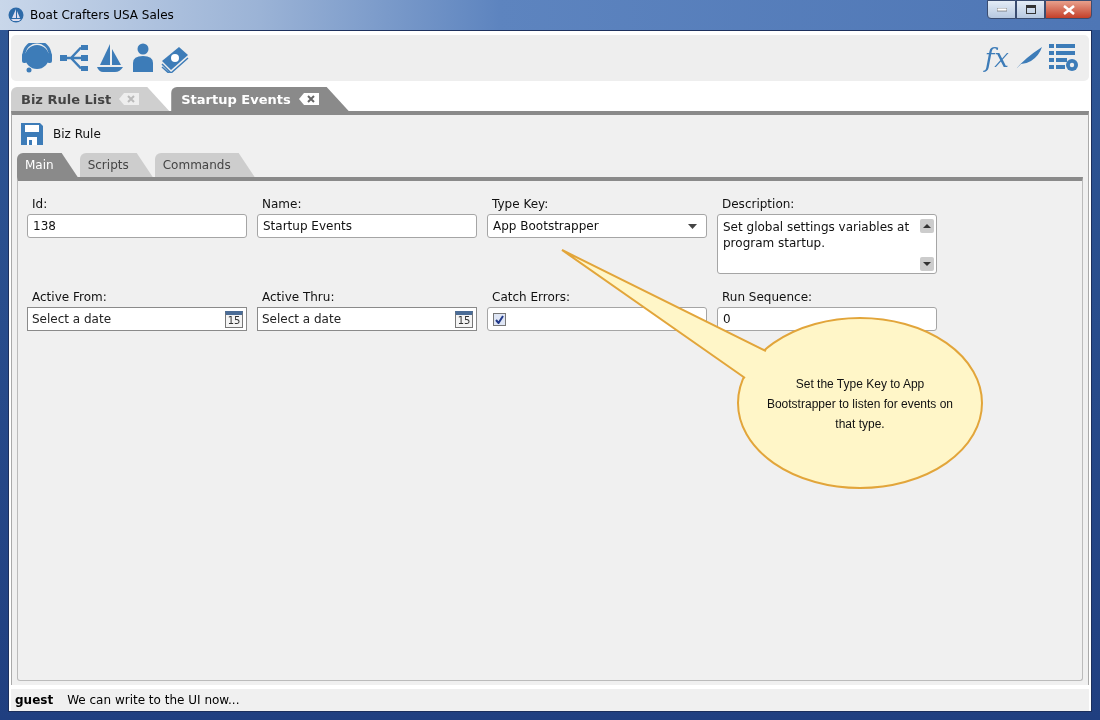  What do you see at coordinates (116, 165) in the screenshot?
I see `section-tab: Scripts` at bounding box center [116, 165].